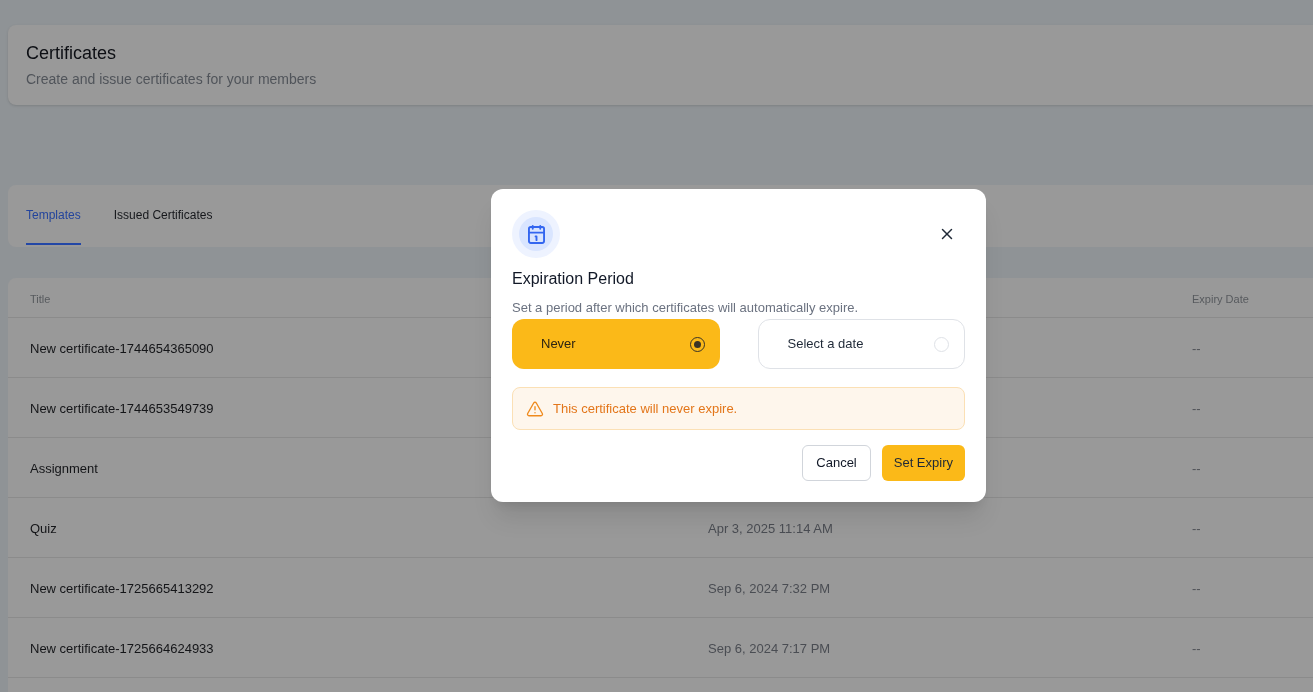 The height and width of the screenshot is (692, 1313). Describe the element at coordinates (1220, 298) in the screenshot. I see `column-header: Expiry Date` at that location.